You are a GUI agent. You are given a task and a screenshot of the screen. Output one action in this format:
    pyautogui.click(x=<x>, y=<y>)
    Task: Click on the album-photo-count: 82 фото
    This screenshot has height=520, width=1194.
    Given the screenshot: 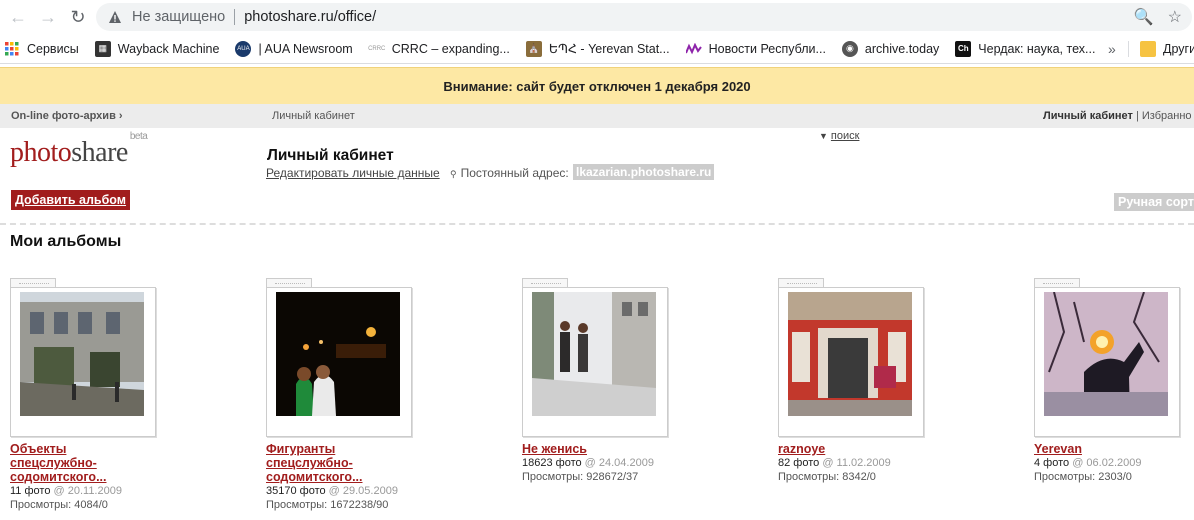 What is the action you would take?
    pyautogui.click(x=799, y=463)
    